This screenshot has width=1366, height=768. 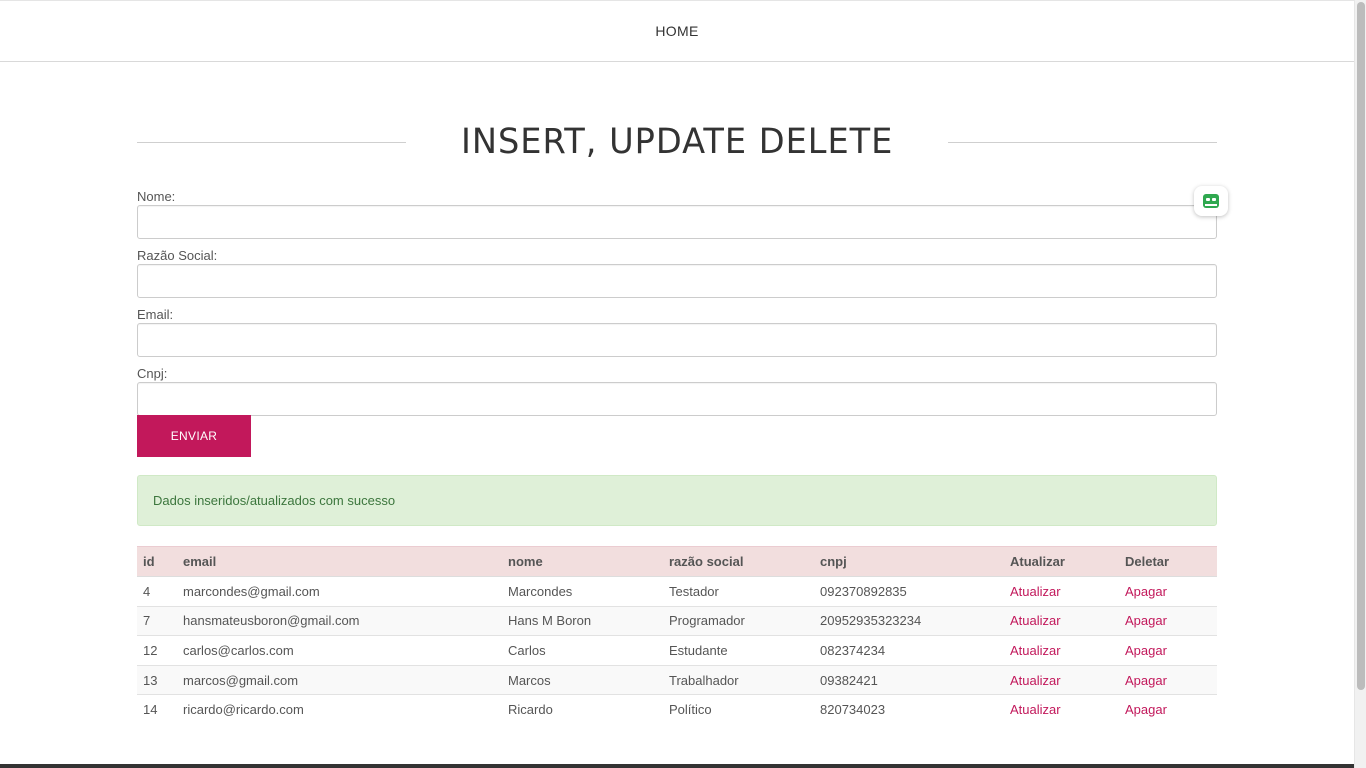 I want to click on page-scrollbar, so click(x=1360, y=384).